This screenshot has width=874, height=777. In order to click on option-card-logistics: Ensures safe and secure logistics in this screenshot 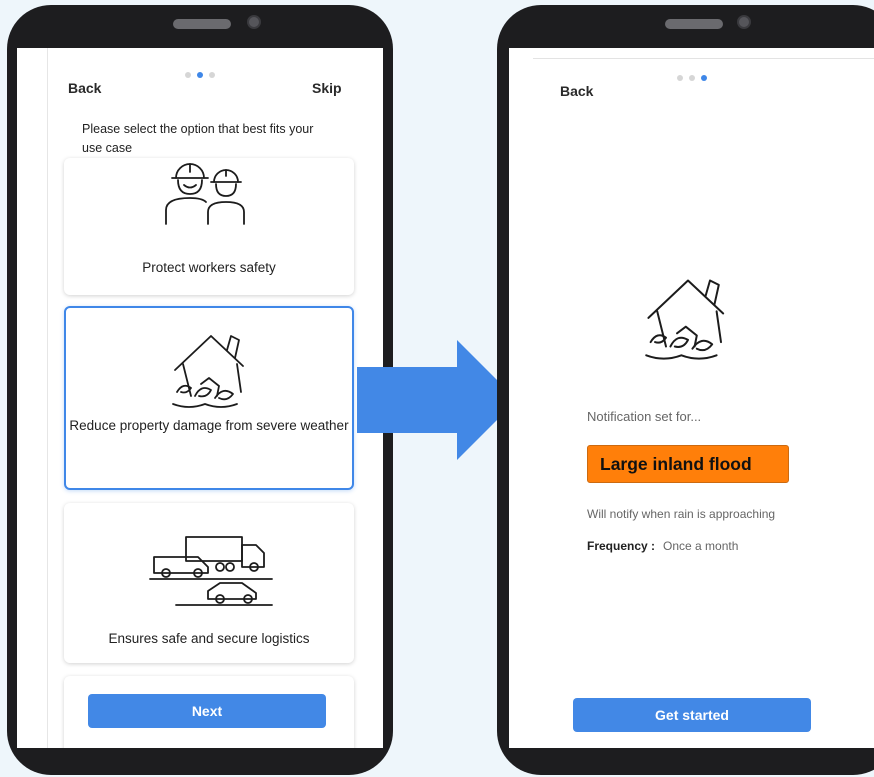, I will do `click(209, 583)`.